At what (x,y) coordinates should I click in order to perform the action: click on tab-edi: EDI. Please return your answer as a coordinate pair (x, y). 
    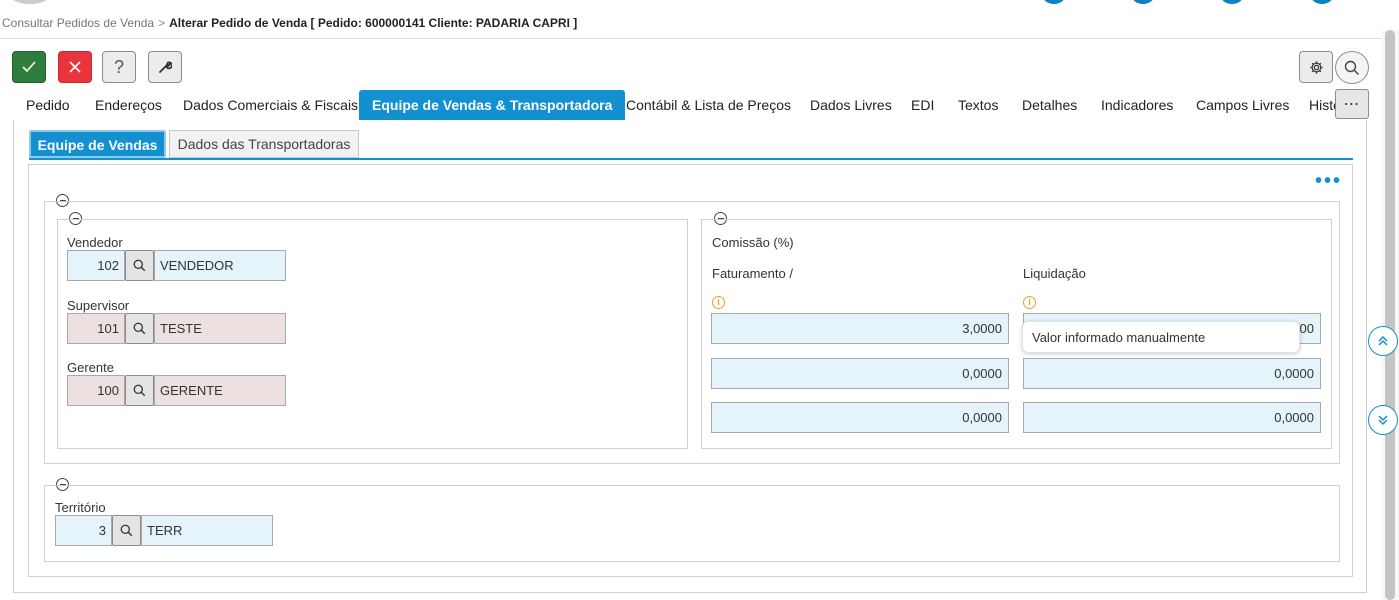
    Looking at the image, I should click on (922, 105).